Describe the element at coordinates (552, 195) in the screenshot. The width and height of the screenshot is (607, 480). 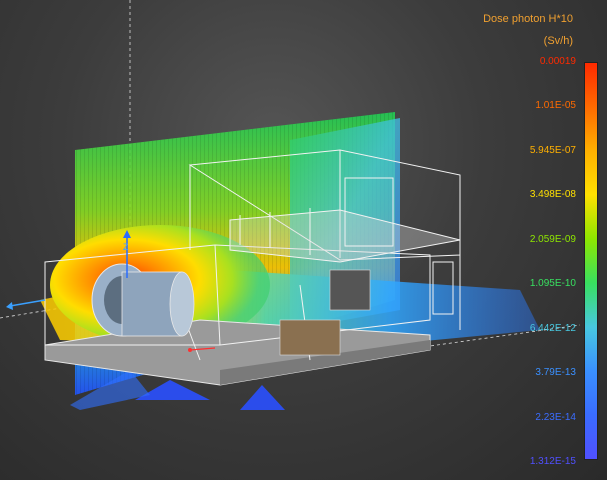
I see `scale-label: 3.498E-08` at that location.